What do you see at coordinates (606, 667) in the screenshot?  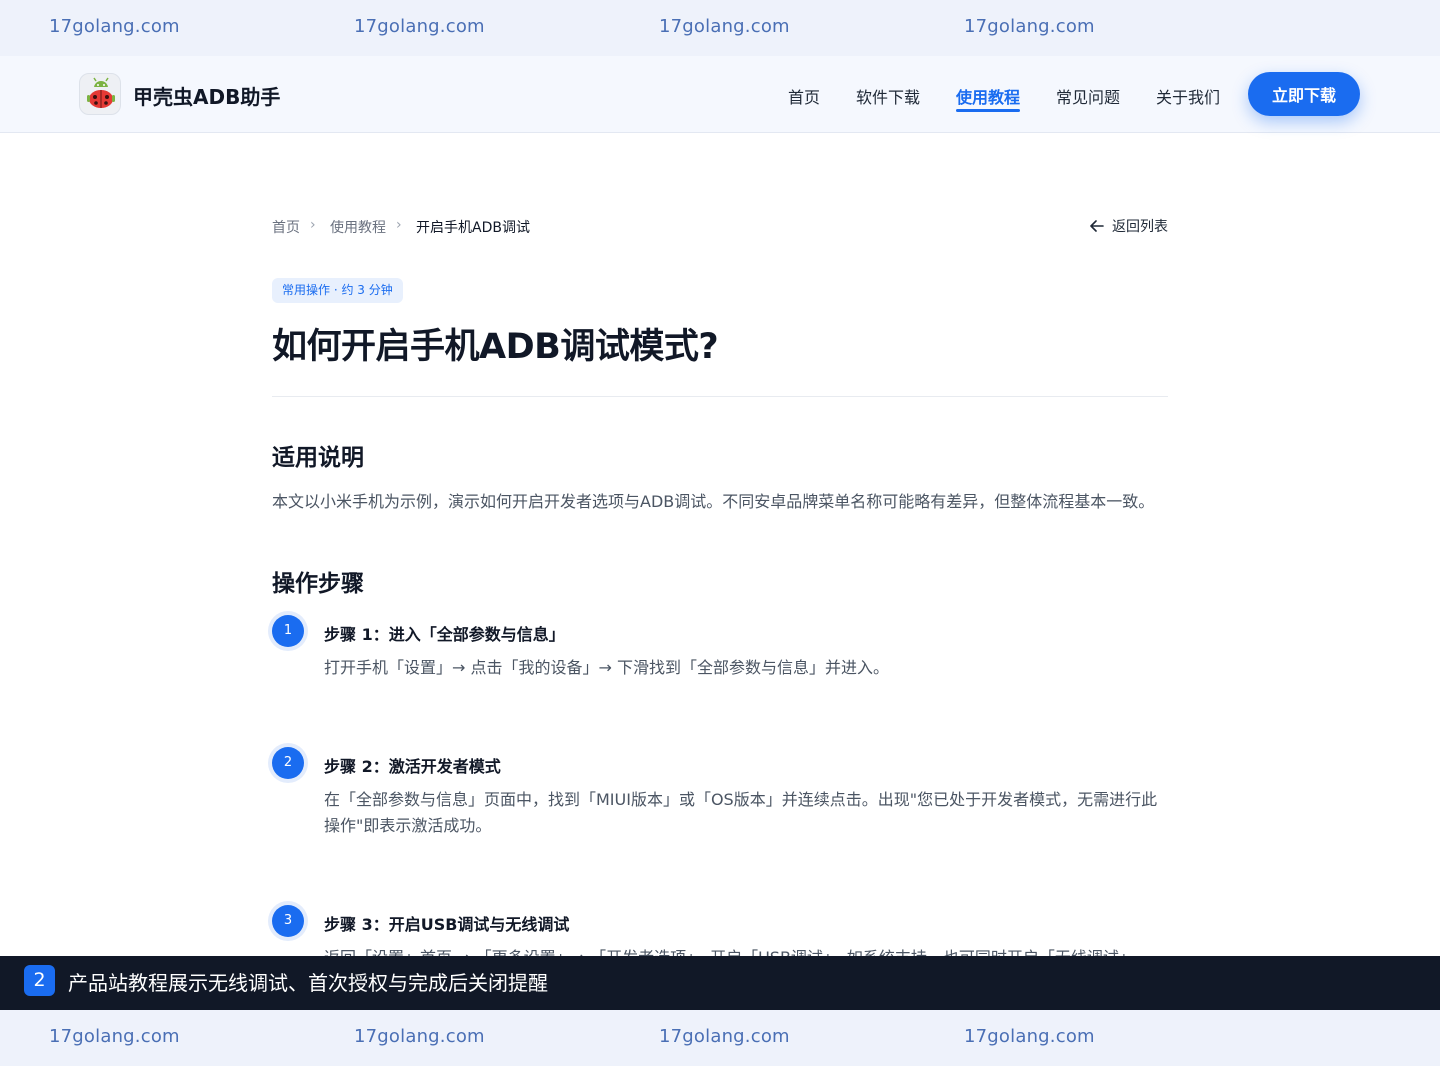 I see `step-description: 打开手机「设置」→ 点击「我的设备」→ 下滑找到「全部参数与信息」并进入。` at bounding box center [606, 667].